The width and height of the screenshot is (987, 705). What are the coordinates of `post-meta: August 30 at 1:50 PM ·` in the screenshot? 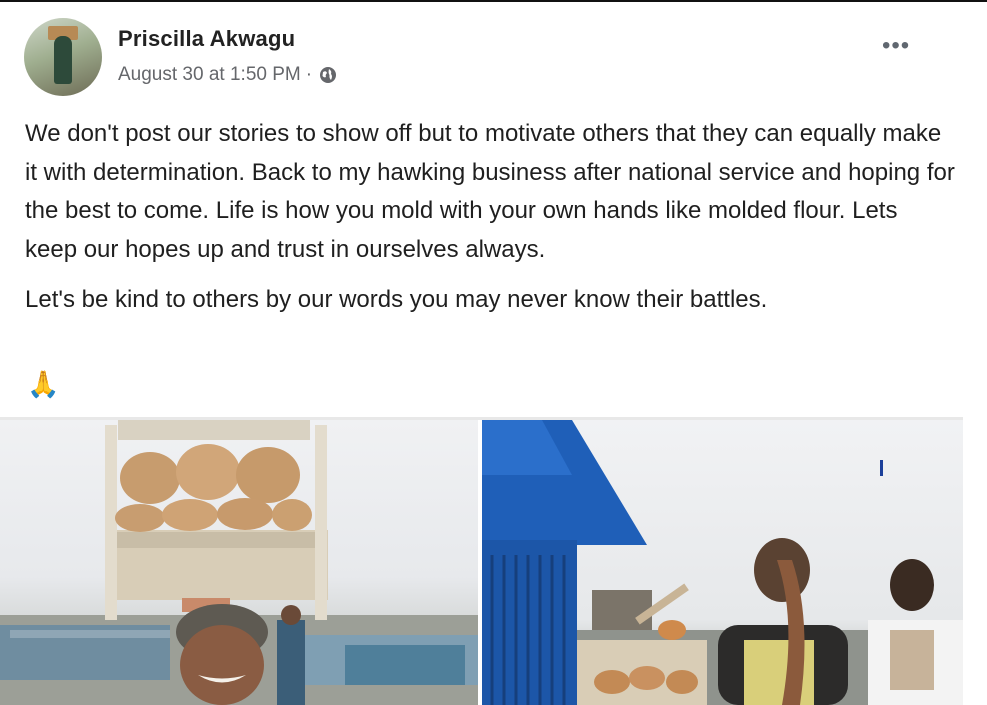 It's located at (227, 75).